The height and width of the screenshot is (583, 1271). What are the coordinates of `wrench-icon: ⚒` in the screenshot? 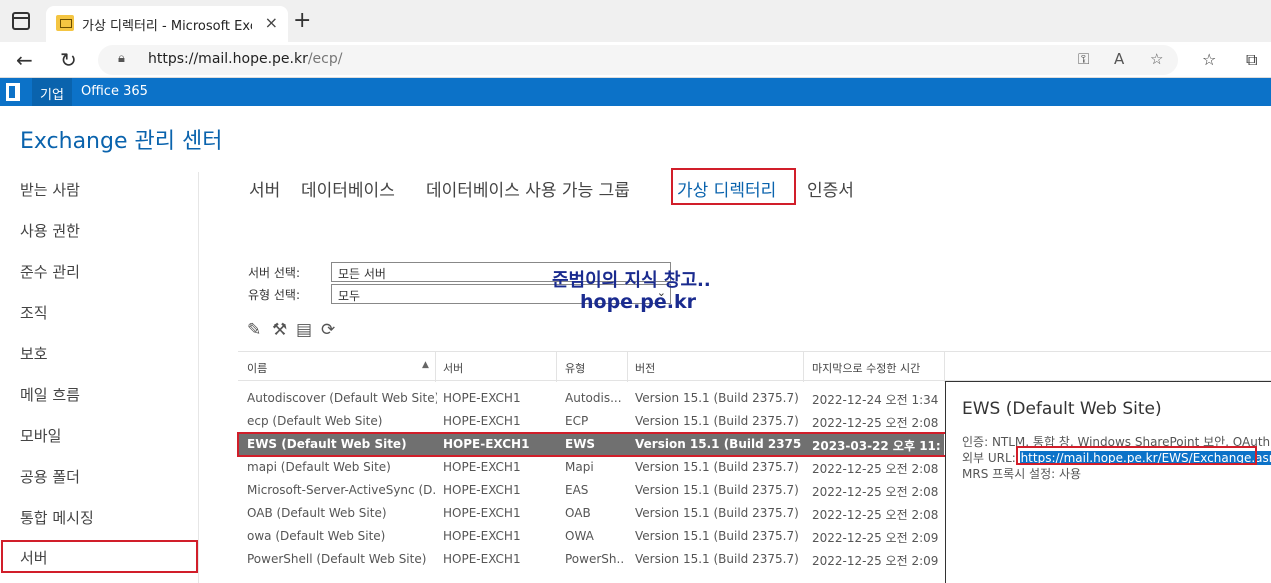 It's located at (279, 330).